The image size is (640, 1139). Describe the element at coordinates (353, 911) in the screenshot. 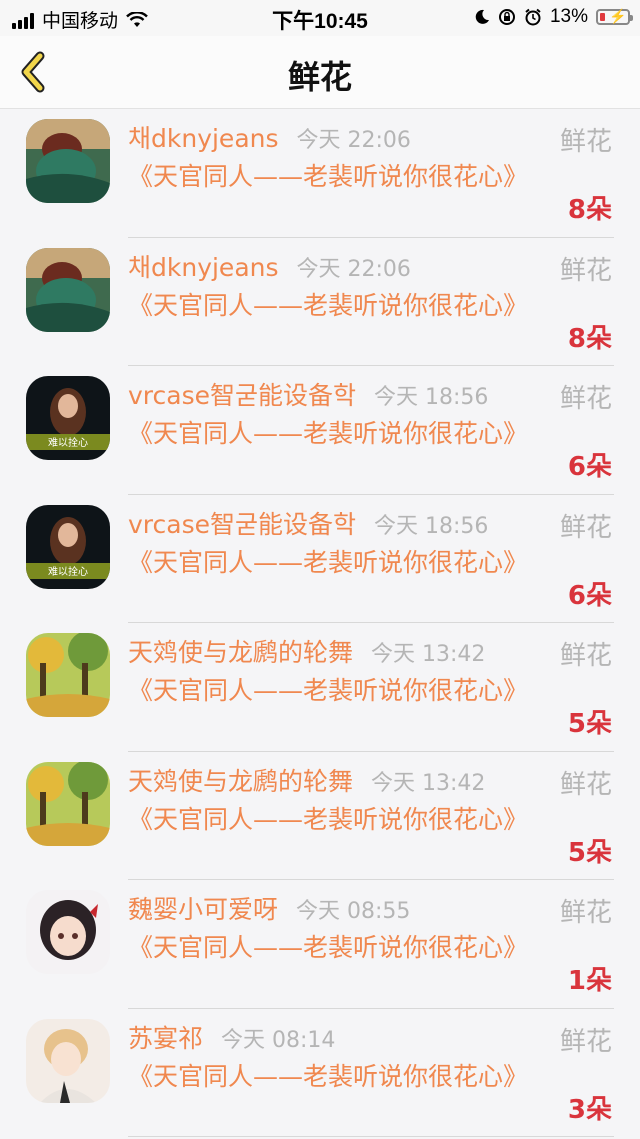

I see `timestamp: 今天 08:55` at that location.